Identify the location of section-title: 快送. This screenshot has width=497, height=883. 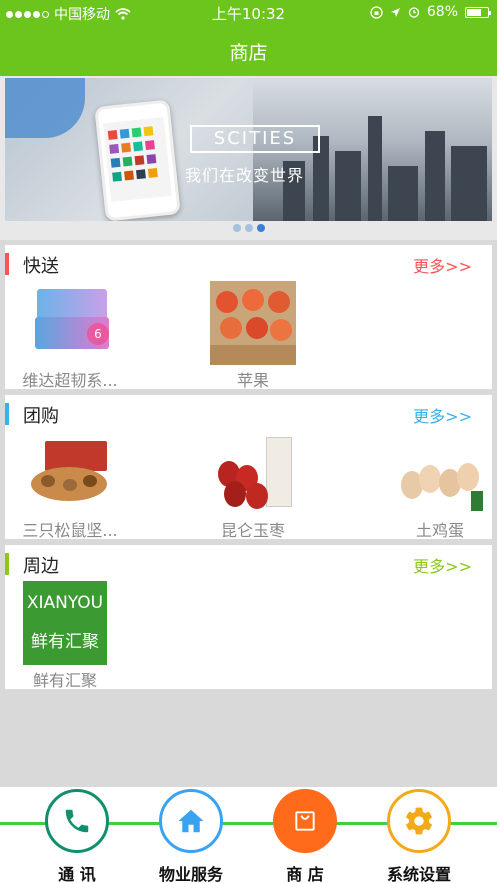
(41, 266).